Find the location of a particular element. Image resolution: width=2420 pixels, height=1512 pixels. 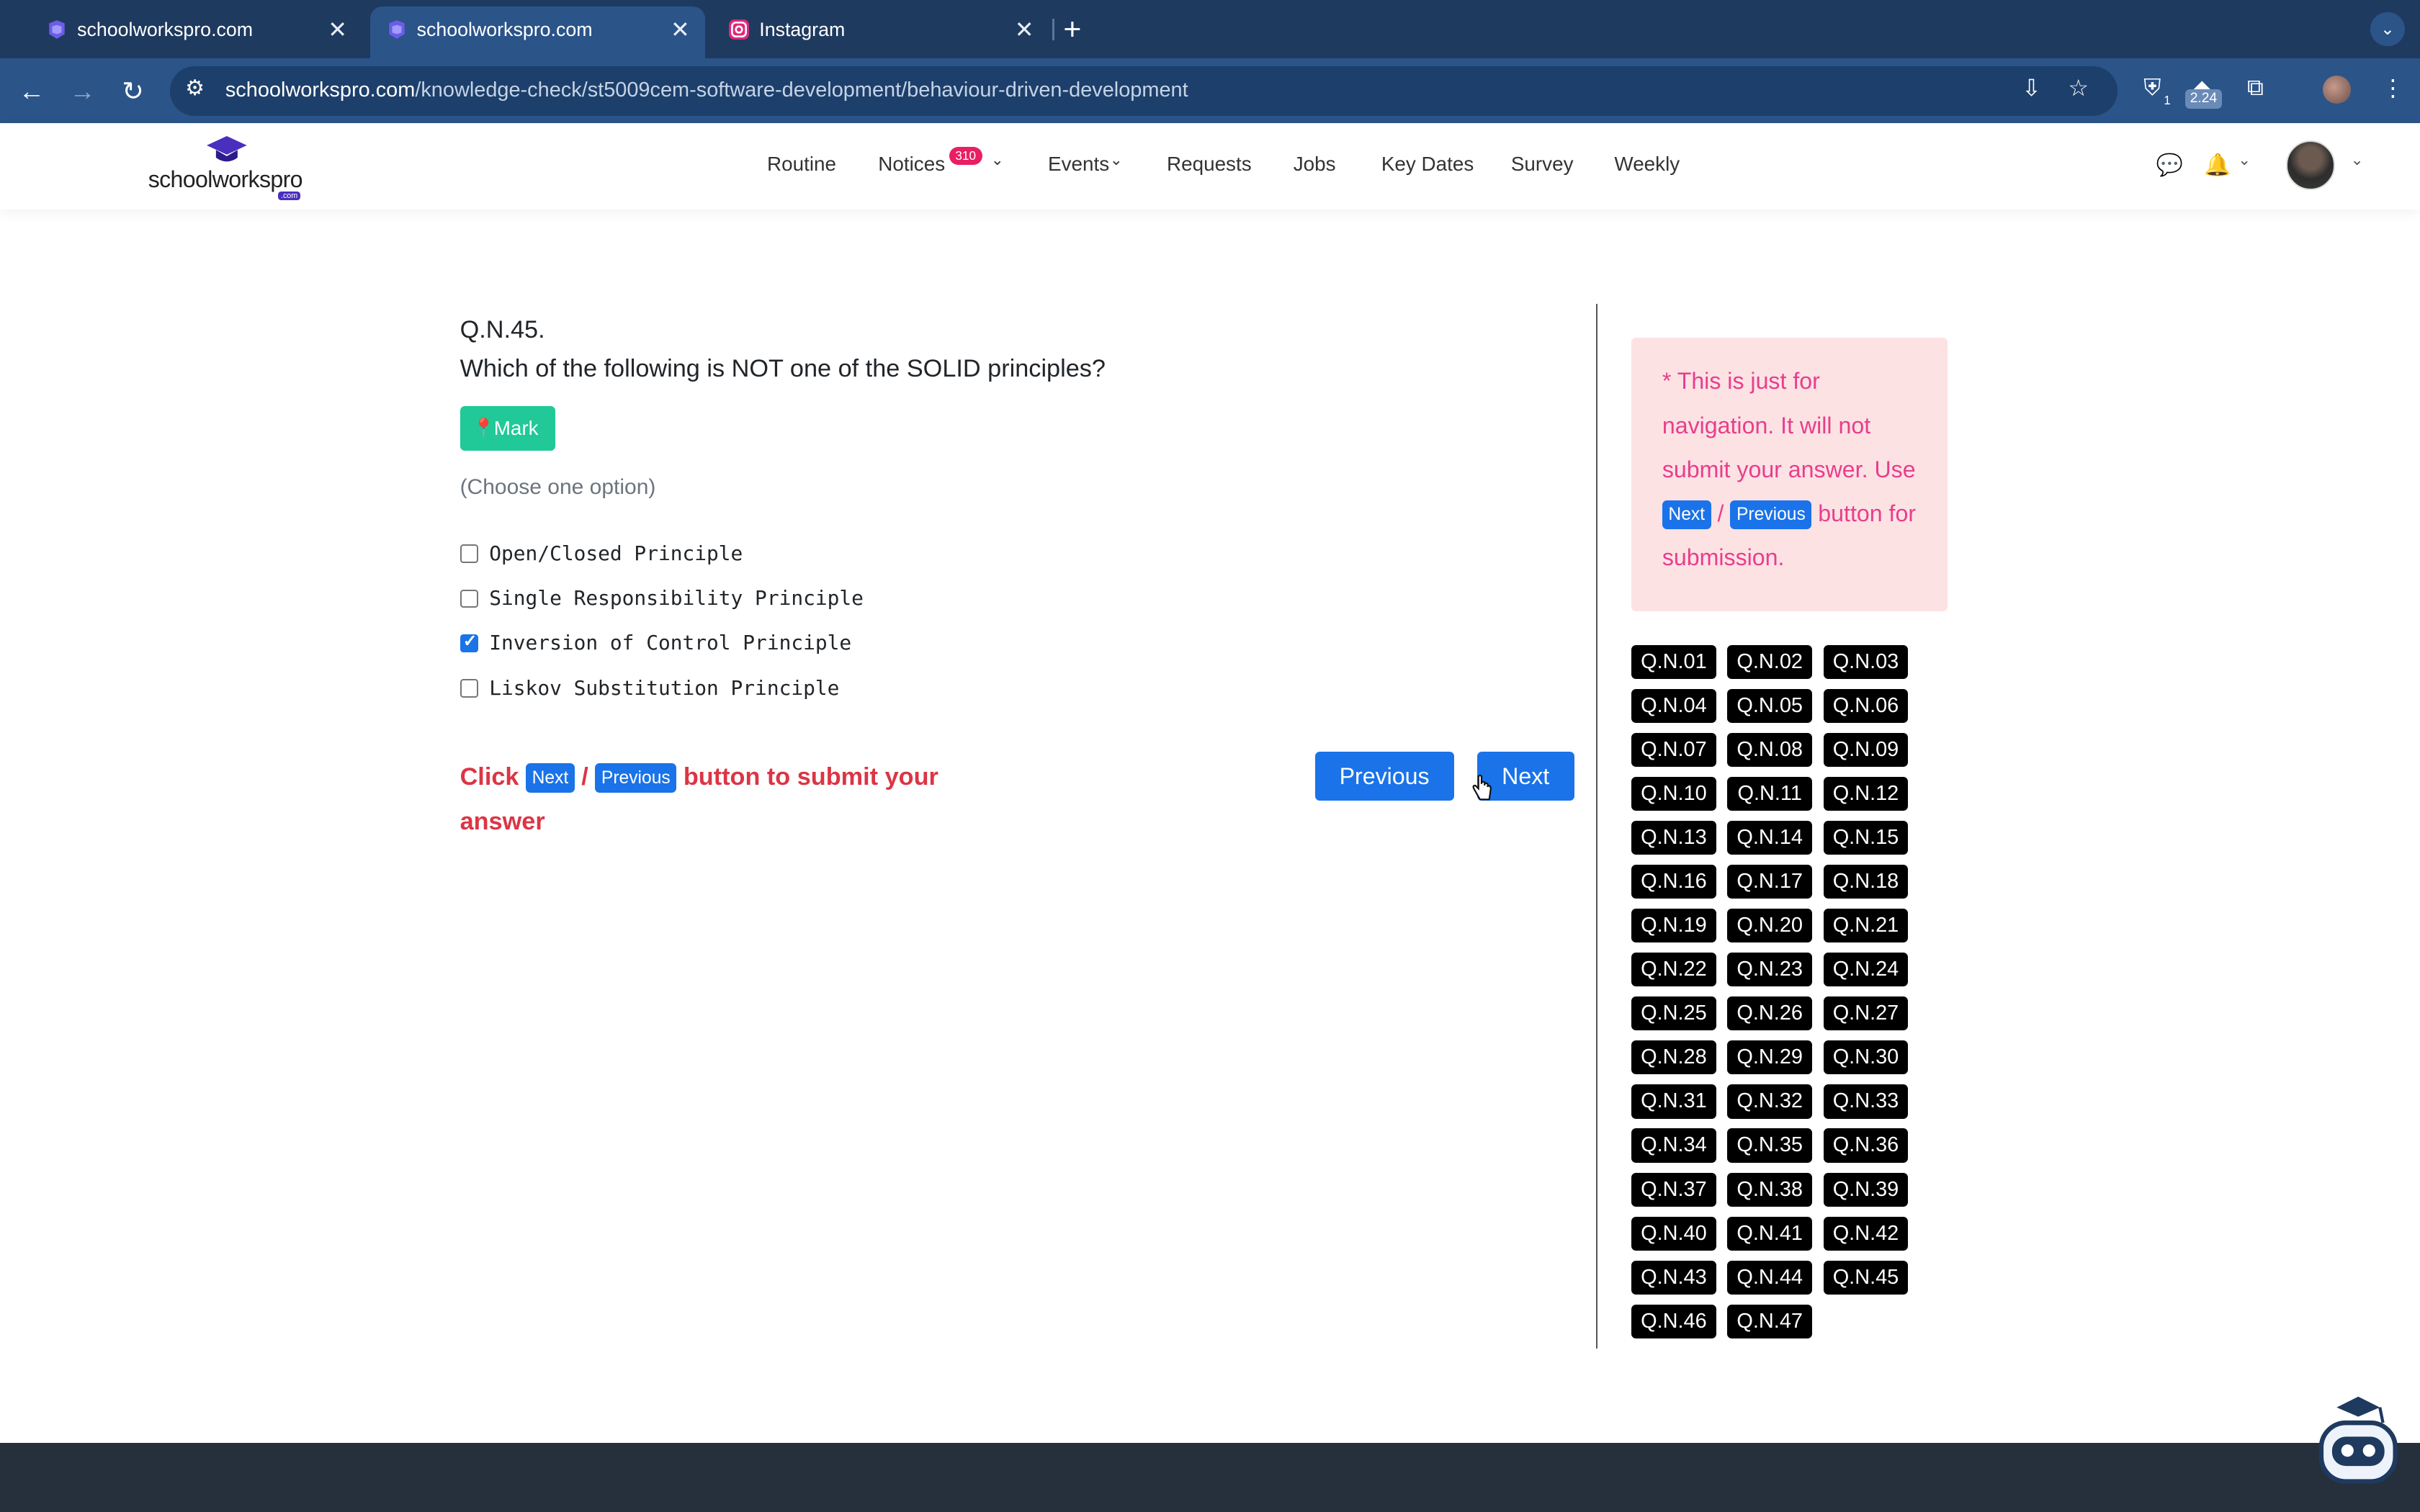

question-nav-button: Q.N.02 is located at coordinates (1770, 661).